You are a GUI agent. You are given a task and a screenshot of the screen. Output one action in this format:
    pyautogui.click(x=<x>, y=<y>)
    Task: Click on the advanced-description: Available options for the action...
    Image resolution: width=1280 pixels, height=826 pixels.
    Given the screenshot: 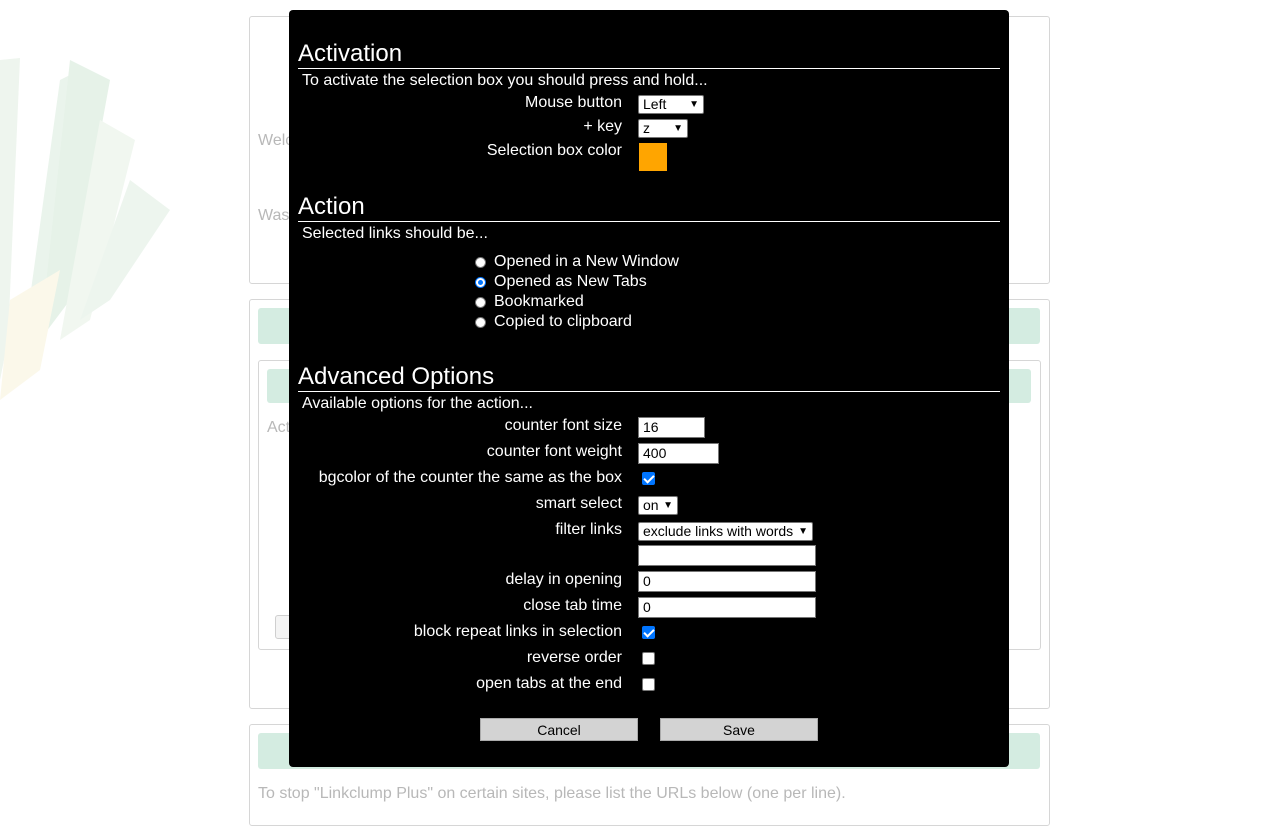 What is the action you would take?
    pyautogui.click(x=417, y=403)
    